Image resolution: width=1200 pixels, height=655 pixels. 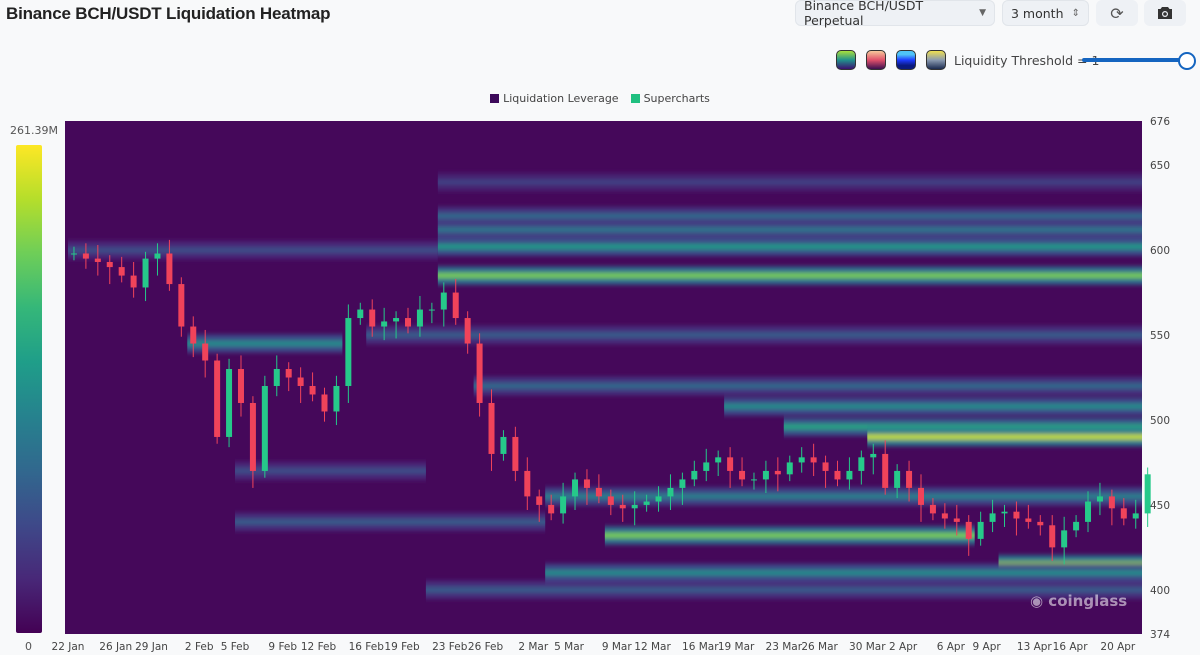 What do you see at coordinates (784, 647) in the screenshot?
I see `x-tick-label: 23 Mar` at bounding box center [784, 647].